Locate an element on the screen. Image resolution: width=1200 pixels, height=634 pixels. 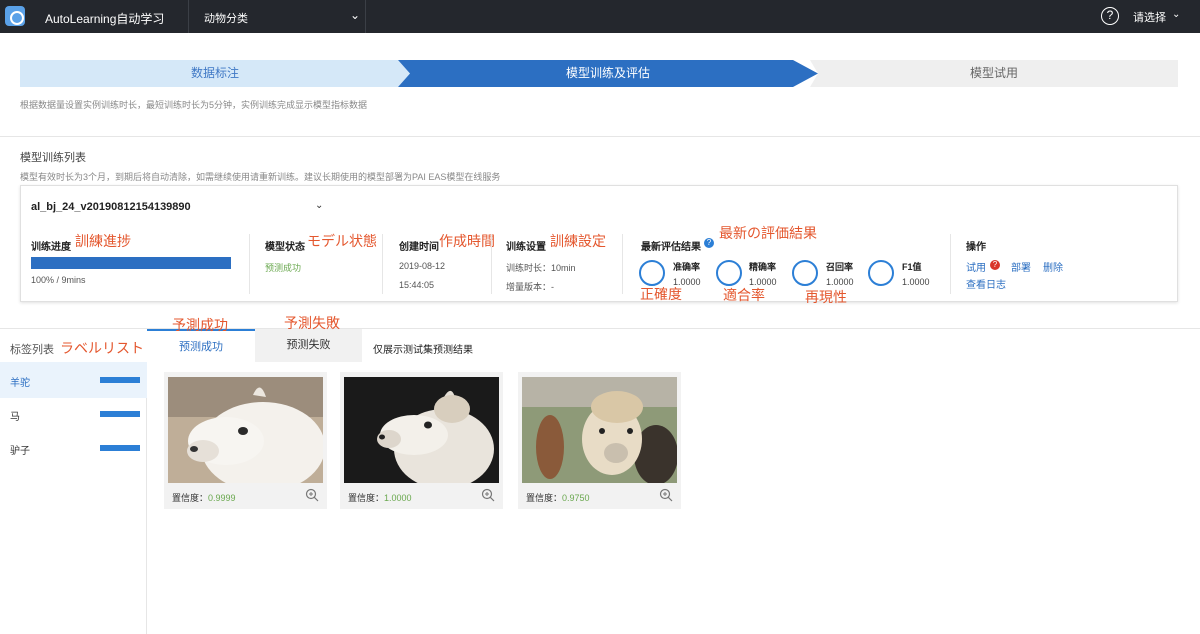
workflow-steps: 数据标注 模型试用 模型训练及评估 is located at coordinates (599, 73).